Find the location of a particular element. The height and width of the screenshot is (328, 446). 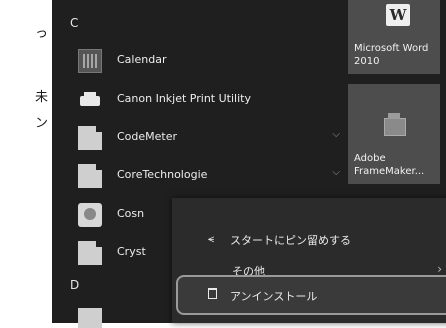

letter-header-d: D is located at coordinates (74, 285).